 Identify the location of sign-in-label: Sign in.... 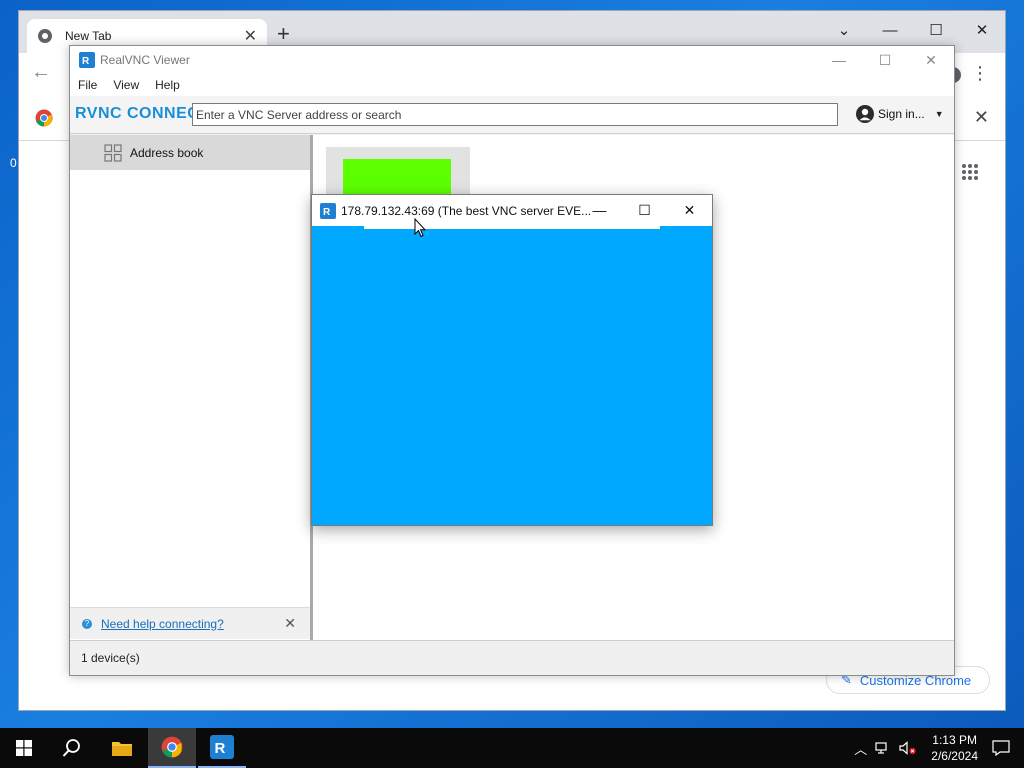
(901, 114).